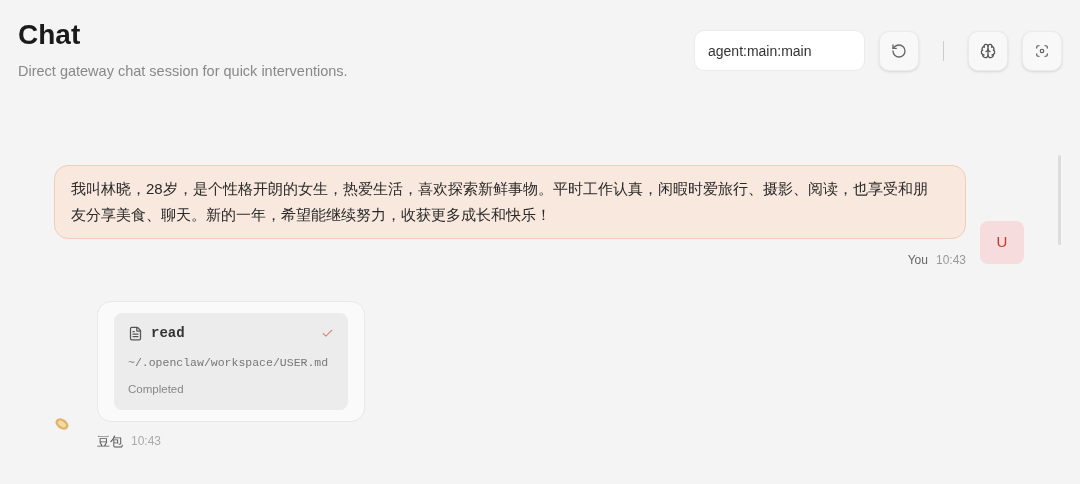  What do you see at coordinates (1002, 242) in the screenshot?
I see `user-avatar: U` at bounding box center [1002, 242].